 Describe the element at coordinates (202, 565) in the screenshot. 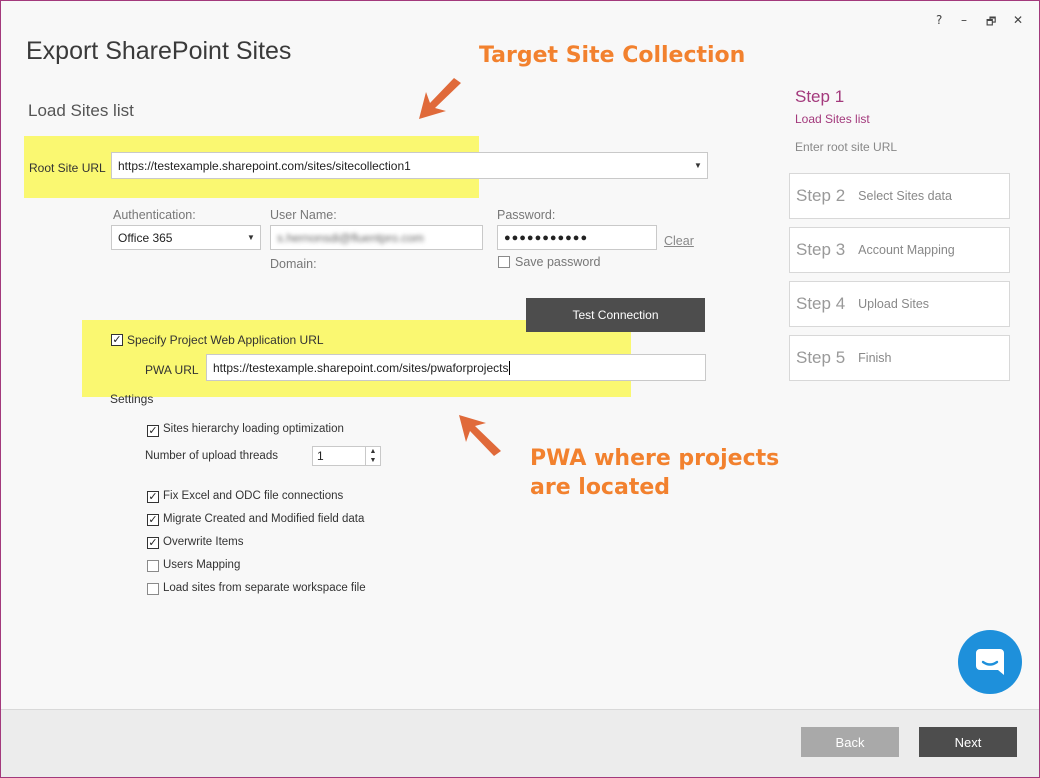

I see `users-mapping-label: Users Mapping` at that location.